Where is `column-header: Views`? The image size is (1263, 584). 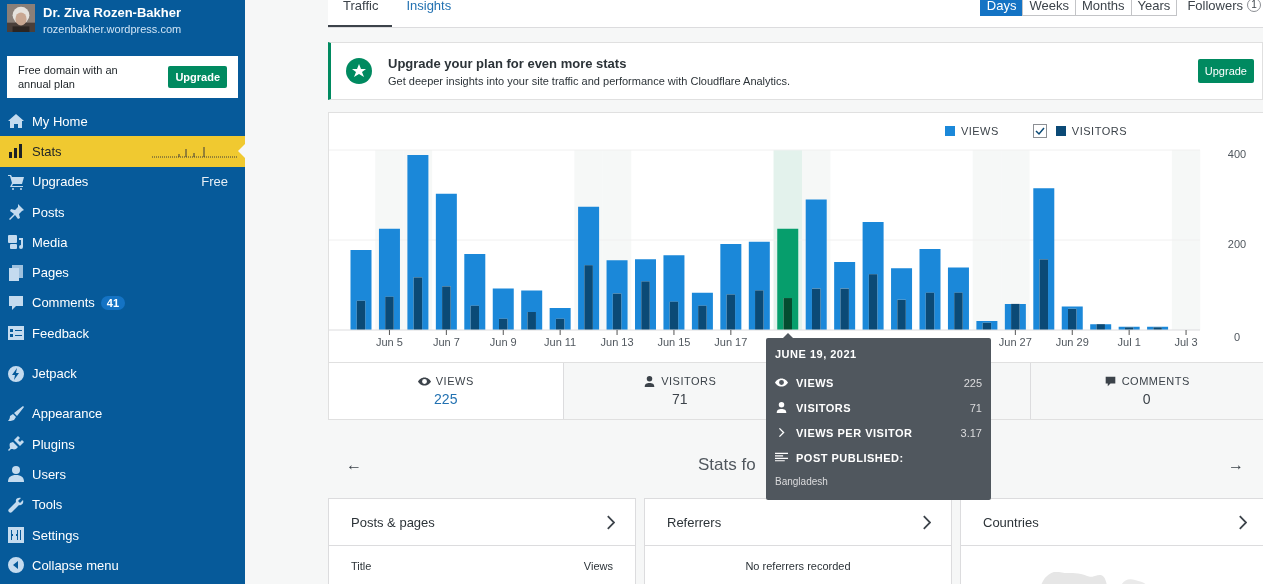
column-header: Views is located at coordinates (598, 566).